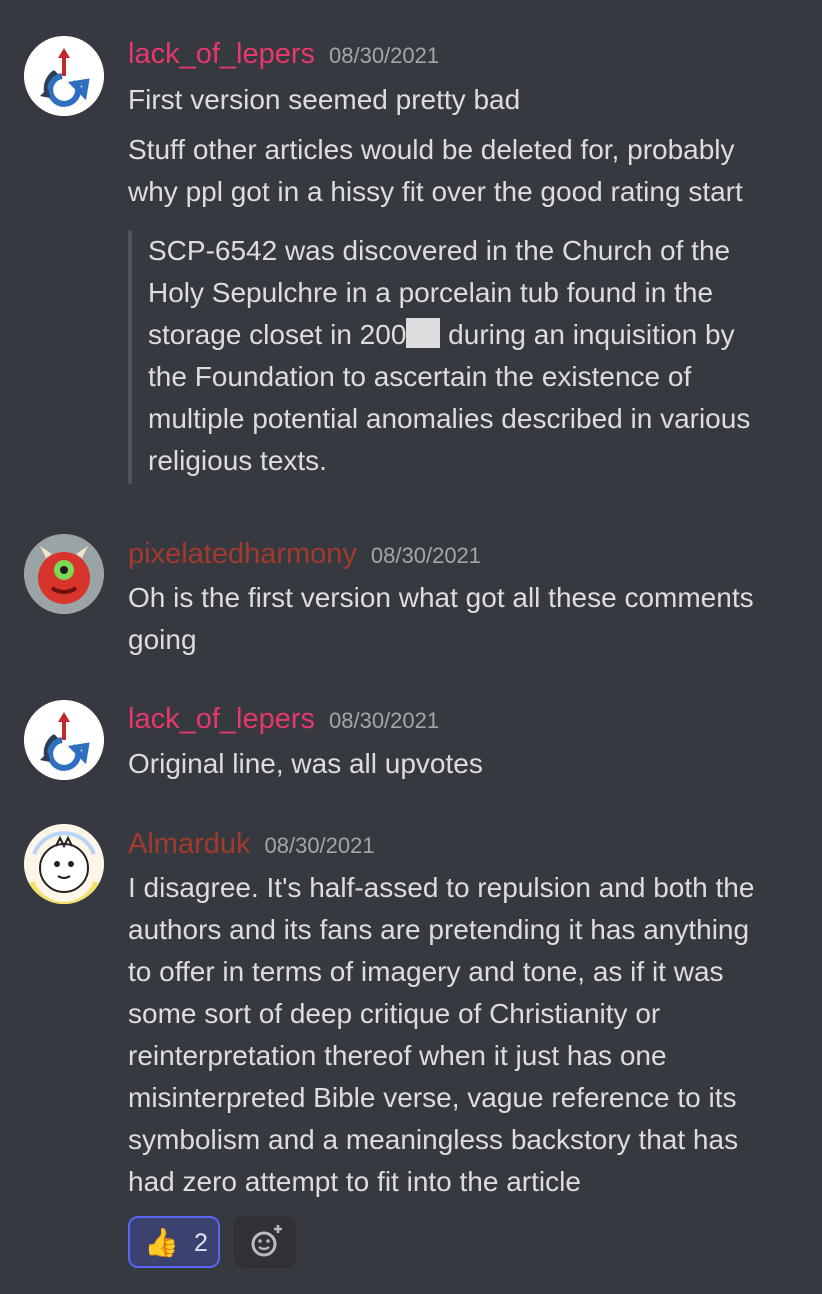  What do you see at coordinates (423, 333) in the screenshot?
I see `redaction-block` at bounding box center [423, 333].